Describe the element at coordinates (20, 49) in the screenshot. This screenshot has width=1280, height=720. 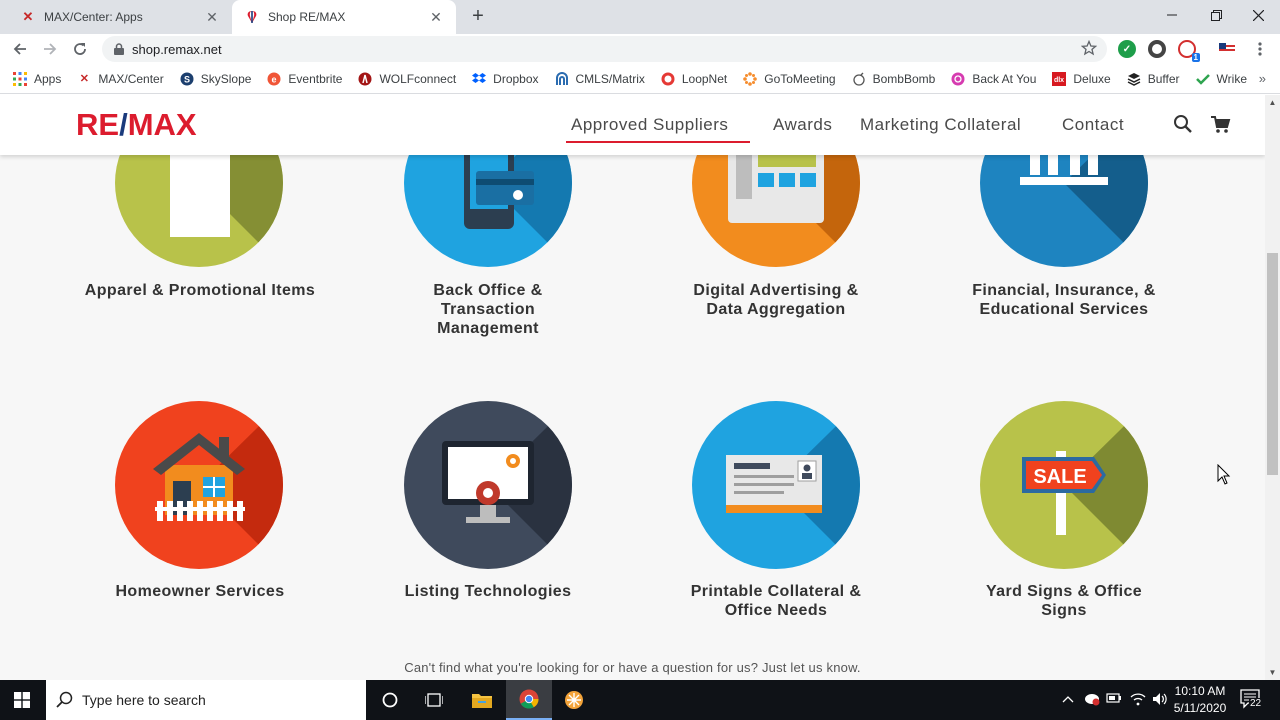
I see `back-arrow-icon` at that location.